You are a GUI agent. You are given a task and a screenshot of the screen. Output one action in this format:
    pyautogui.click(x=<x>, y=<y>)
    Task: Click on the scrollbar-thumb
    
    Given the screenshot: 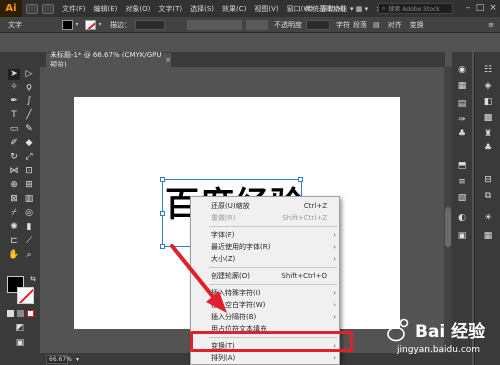 What is the action you would take?
    pyautogui.click(x=448, y=227)
    